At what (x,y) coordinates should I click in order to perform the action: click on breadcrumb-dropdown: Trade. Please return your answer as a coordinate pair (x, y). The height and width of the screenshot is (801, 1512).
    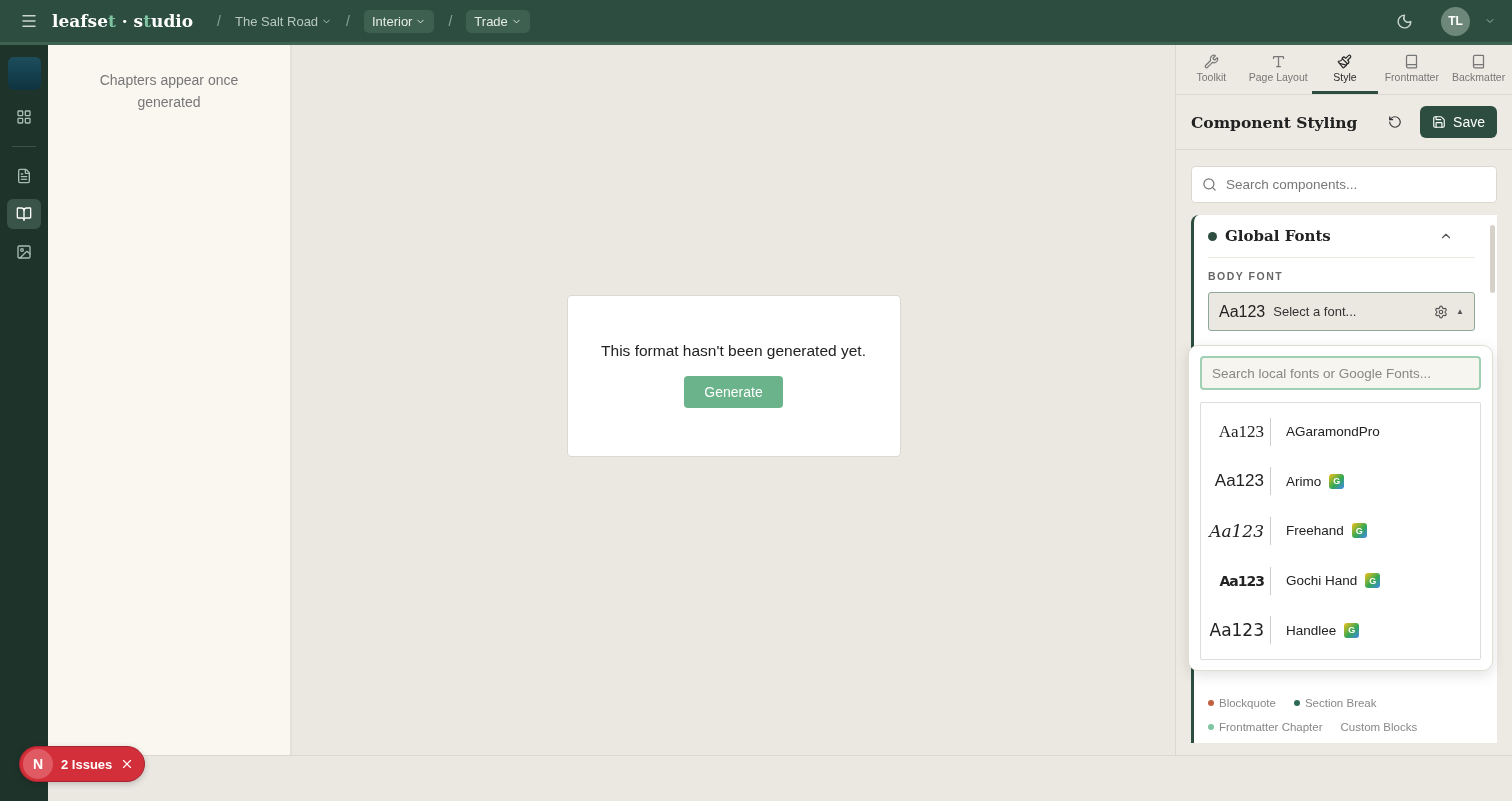
    Looking at the image, I should click on (498, 21).